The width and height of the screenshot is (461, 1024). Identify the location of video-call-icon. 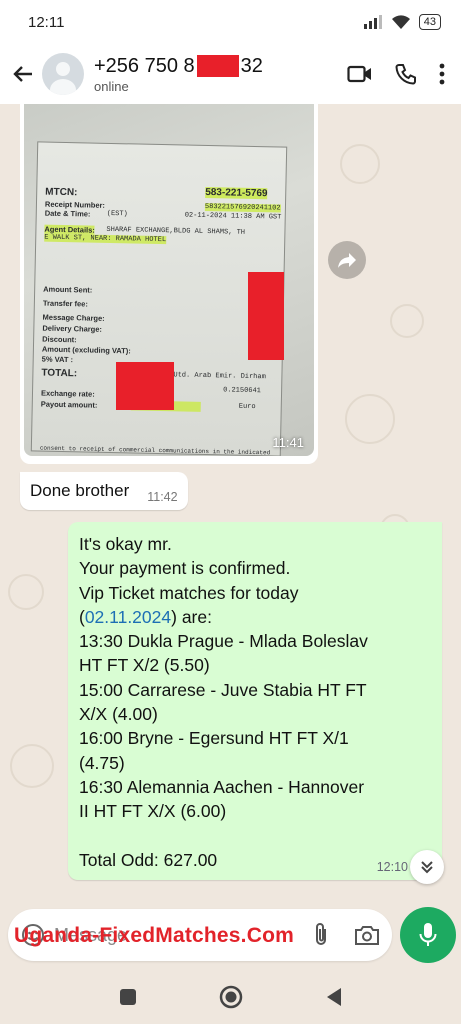
(360, 74).